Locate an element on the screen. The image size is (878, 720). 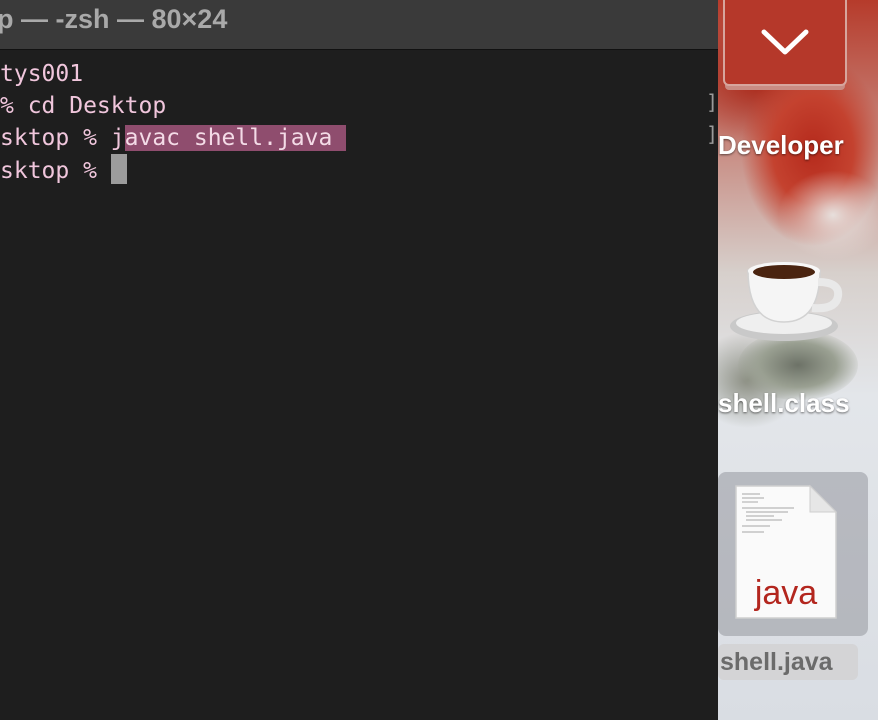
coffee-cup-icon is located at coordinates (787, 301).